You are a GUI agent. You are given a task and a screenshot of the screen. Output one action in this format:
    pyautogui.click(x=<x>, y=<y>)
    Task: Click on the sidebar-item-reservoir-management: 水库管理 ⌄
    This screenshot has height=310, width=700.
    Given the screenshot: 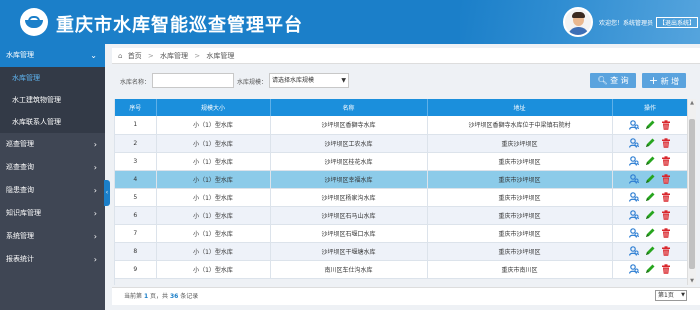 What is the action you would take?
    pyautogui.click(x=52, y=55)
    